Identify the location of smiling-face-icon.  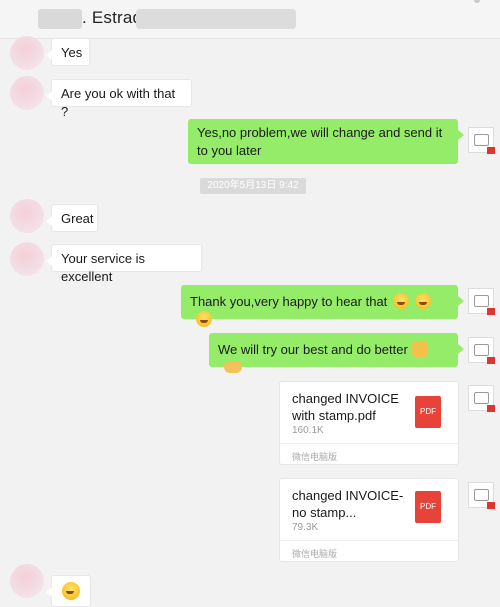
(71, 591).